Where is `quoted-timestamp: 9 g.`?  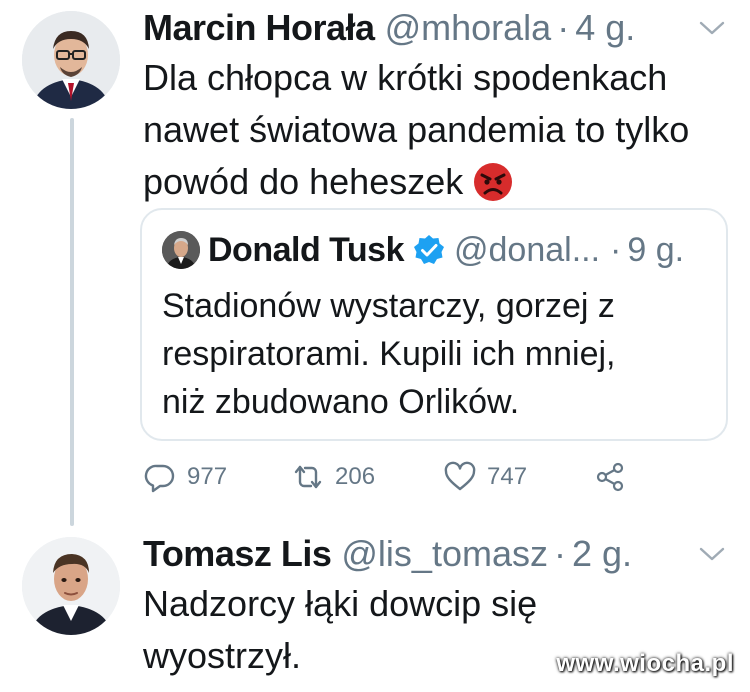
quoted-timestamp: 9 g. is located at coordinates (655, 250).